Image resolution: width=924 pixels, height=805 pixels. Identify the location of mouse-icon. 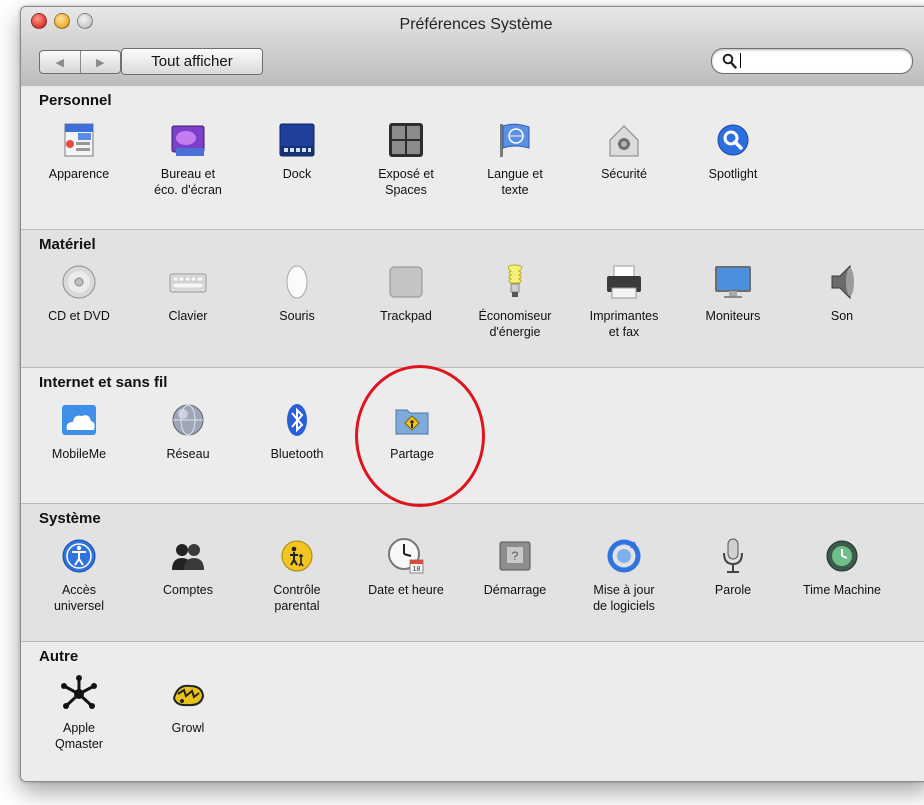
(297, 282).